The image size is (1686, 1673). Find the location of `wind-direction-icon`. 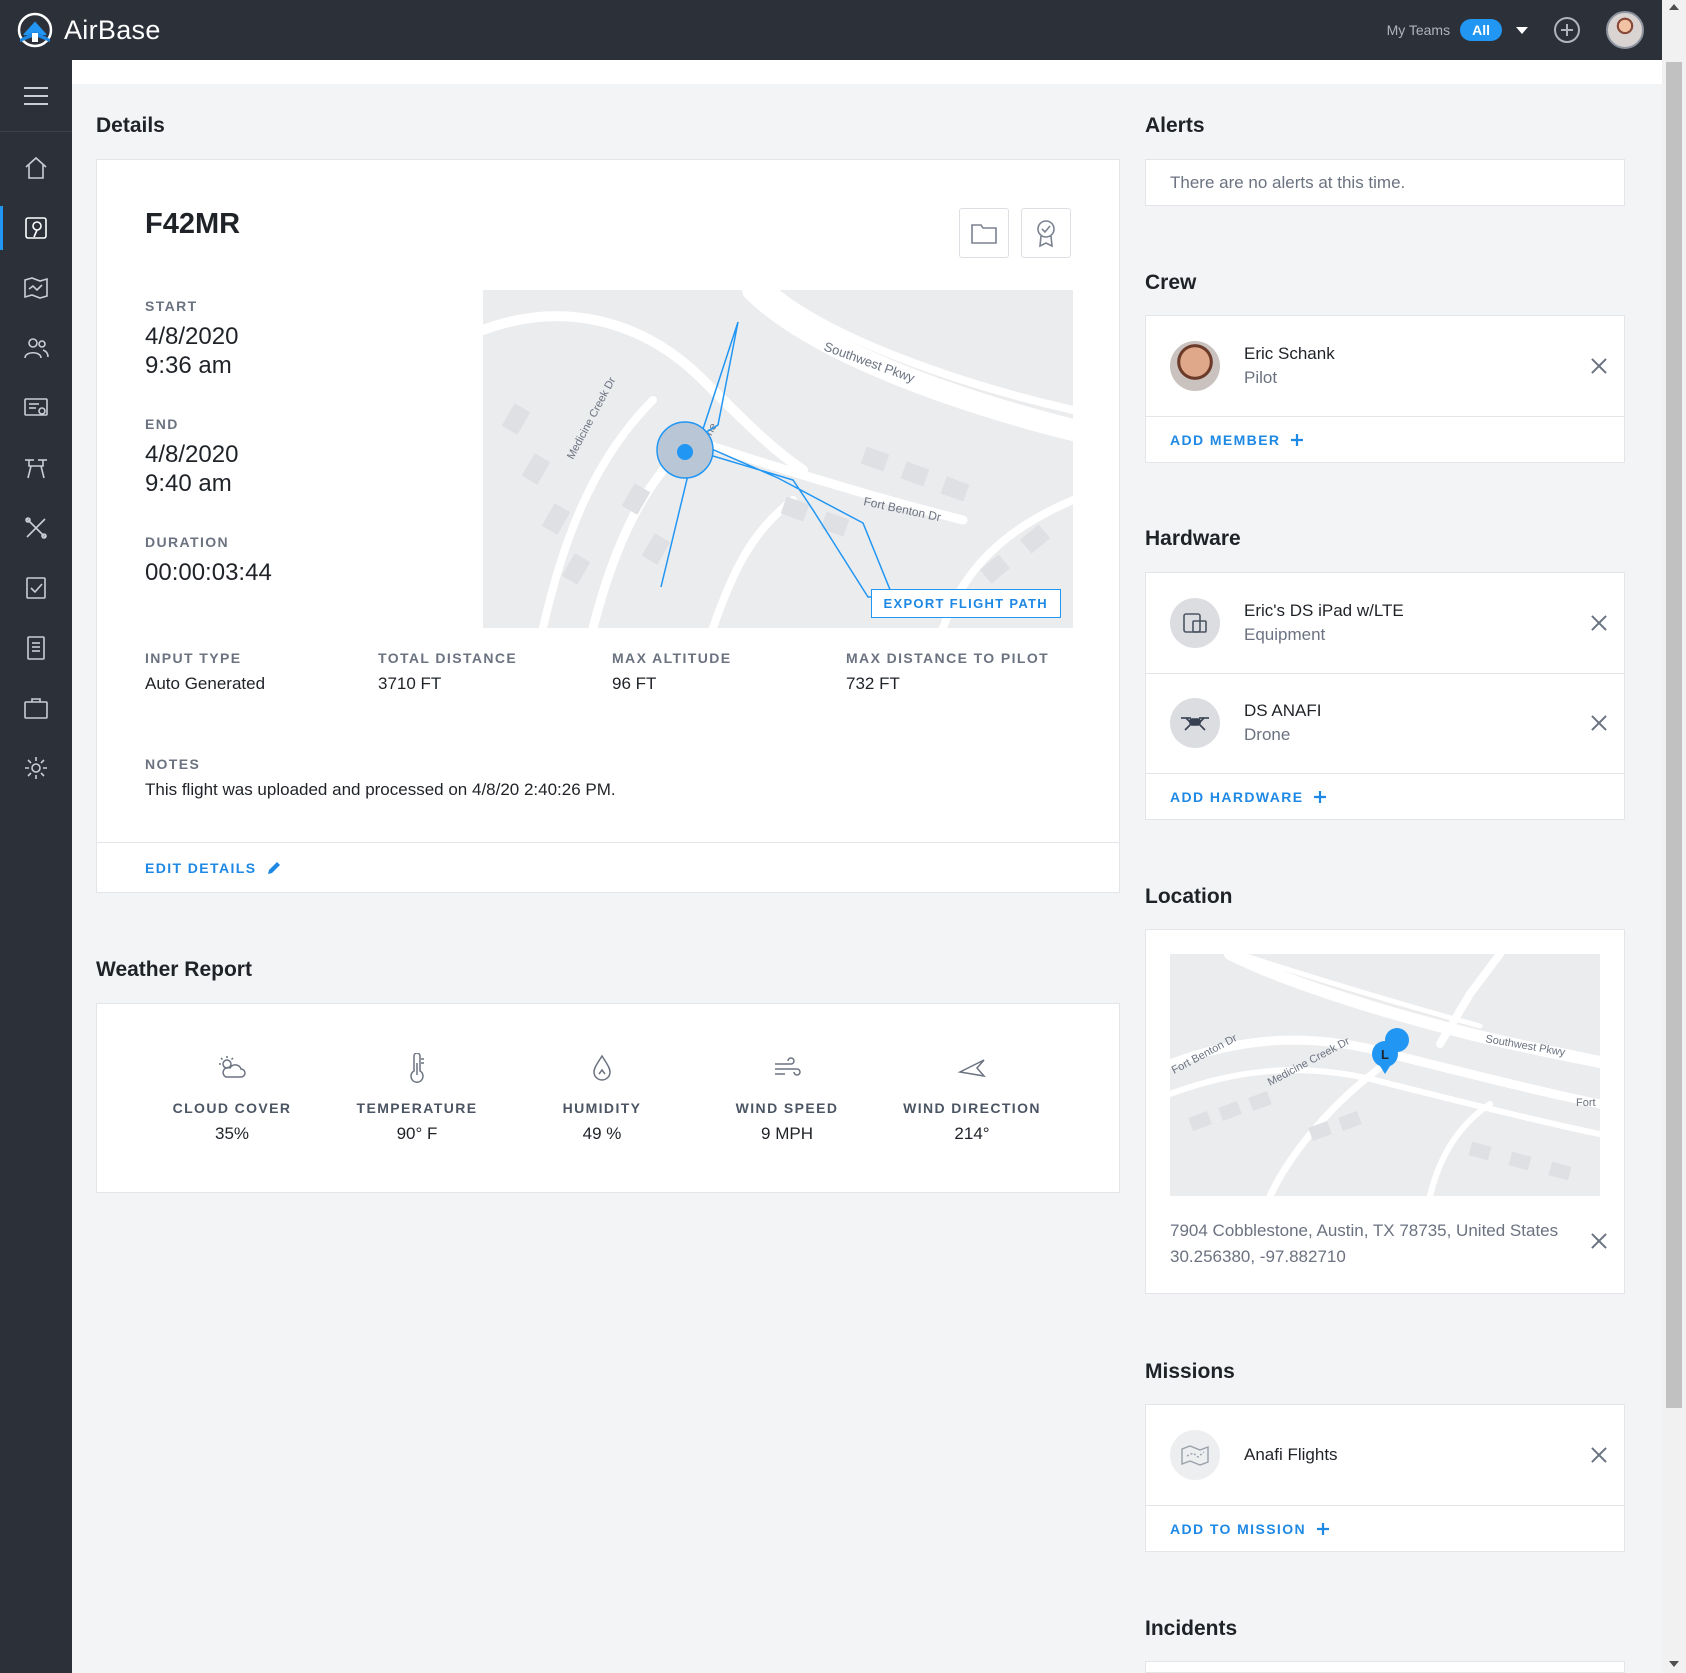

wind-direction-icon is located at coordinates (971, 1068).